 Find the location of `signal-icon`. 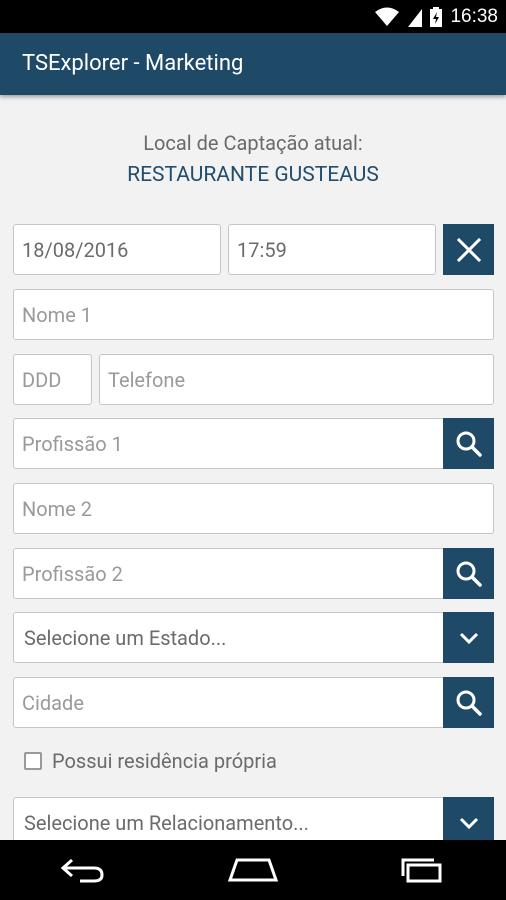

signal-icon is located at coordinates (415, 17).